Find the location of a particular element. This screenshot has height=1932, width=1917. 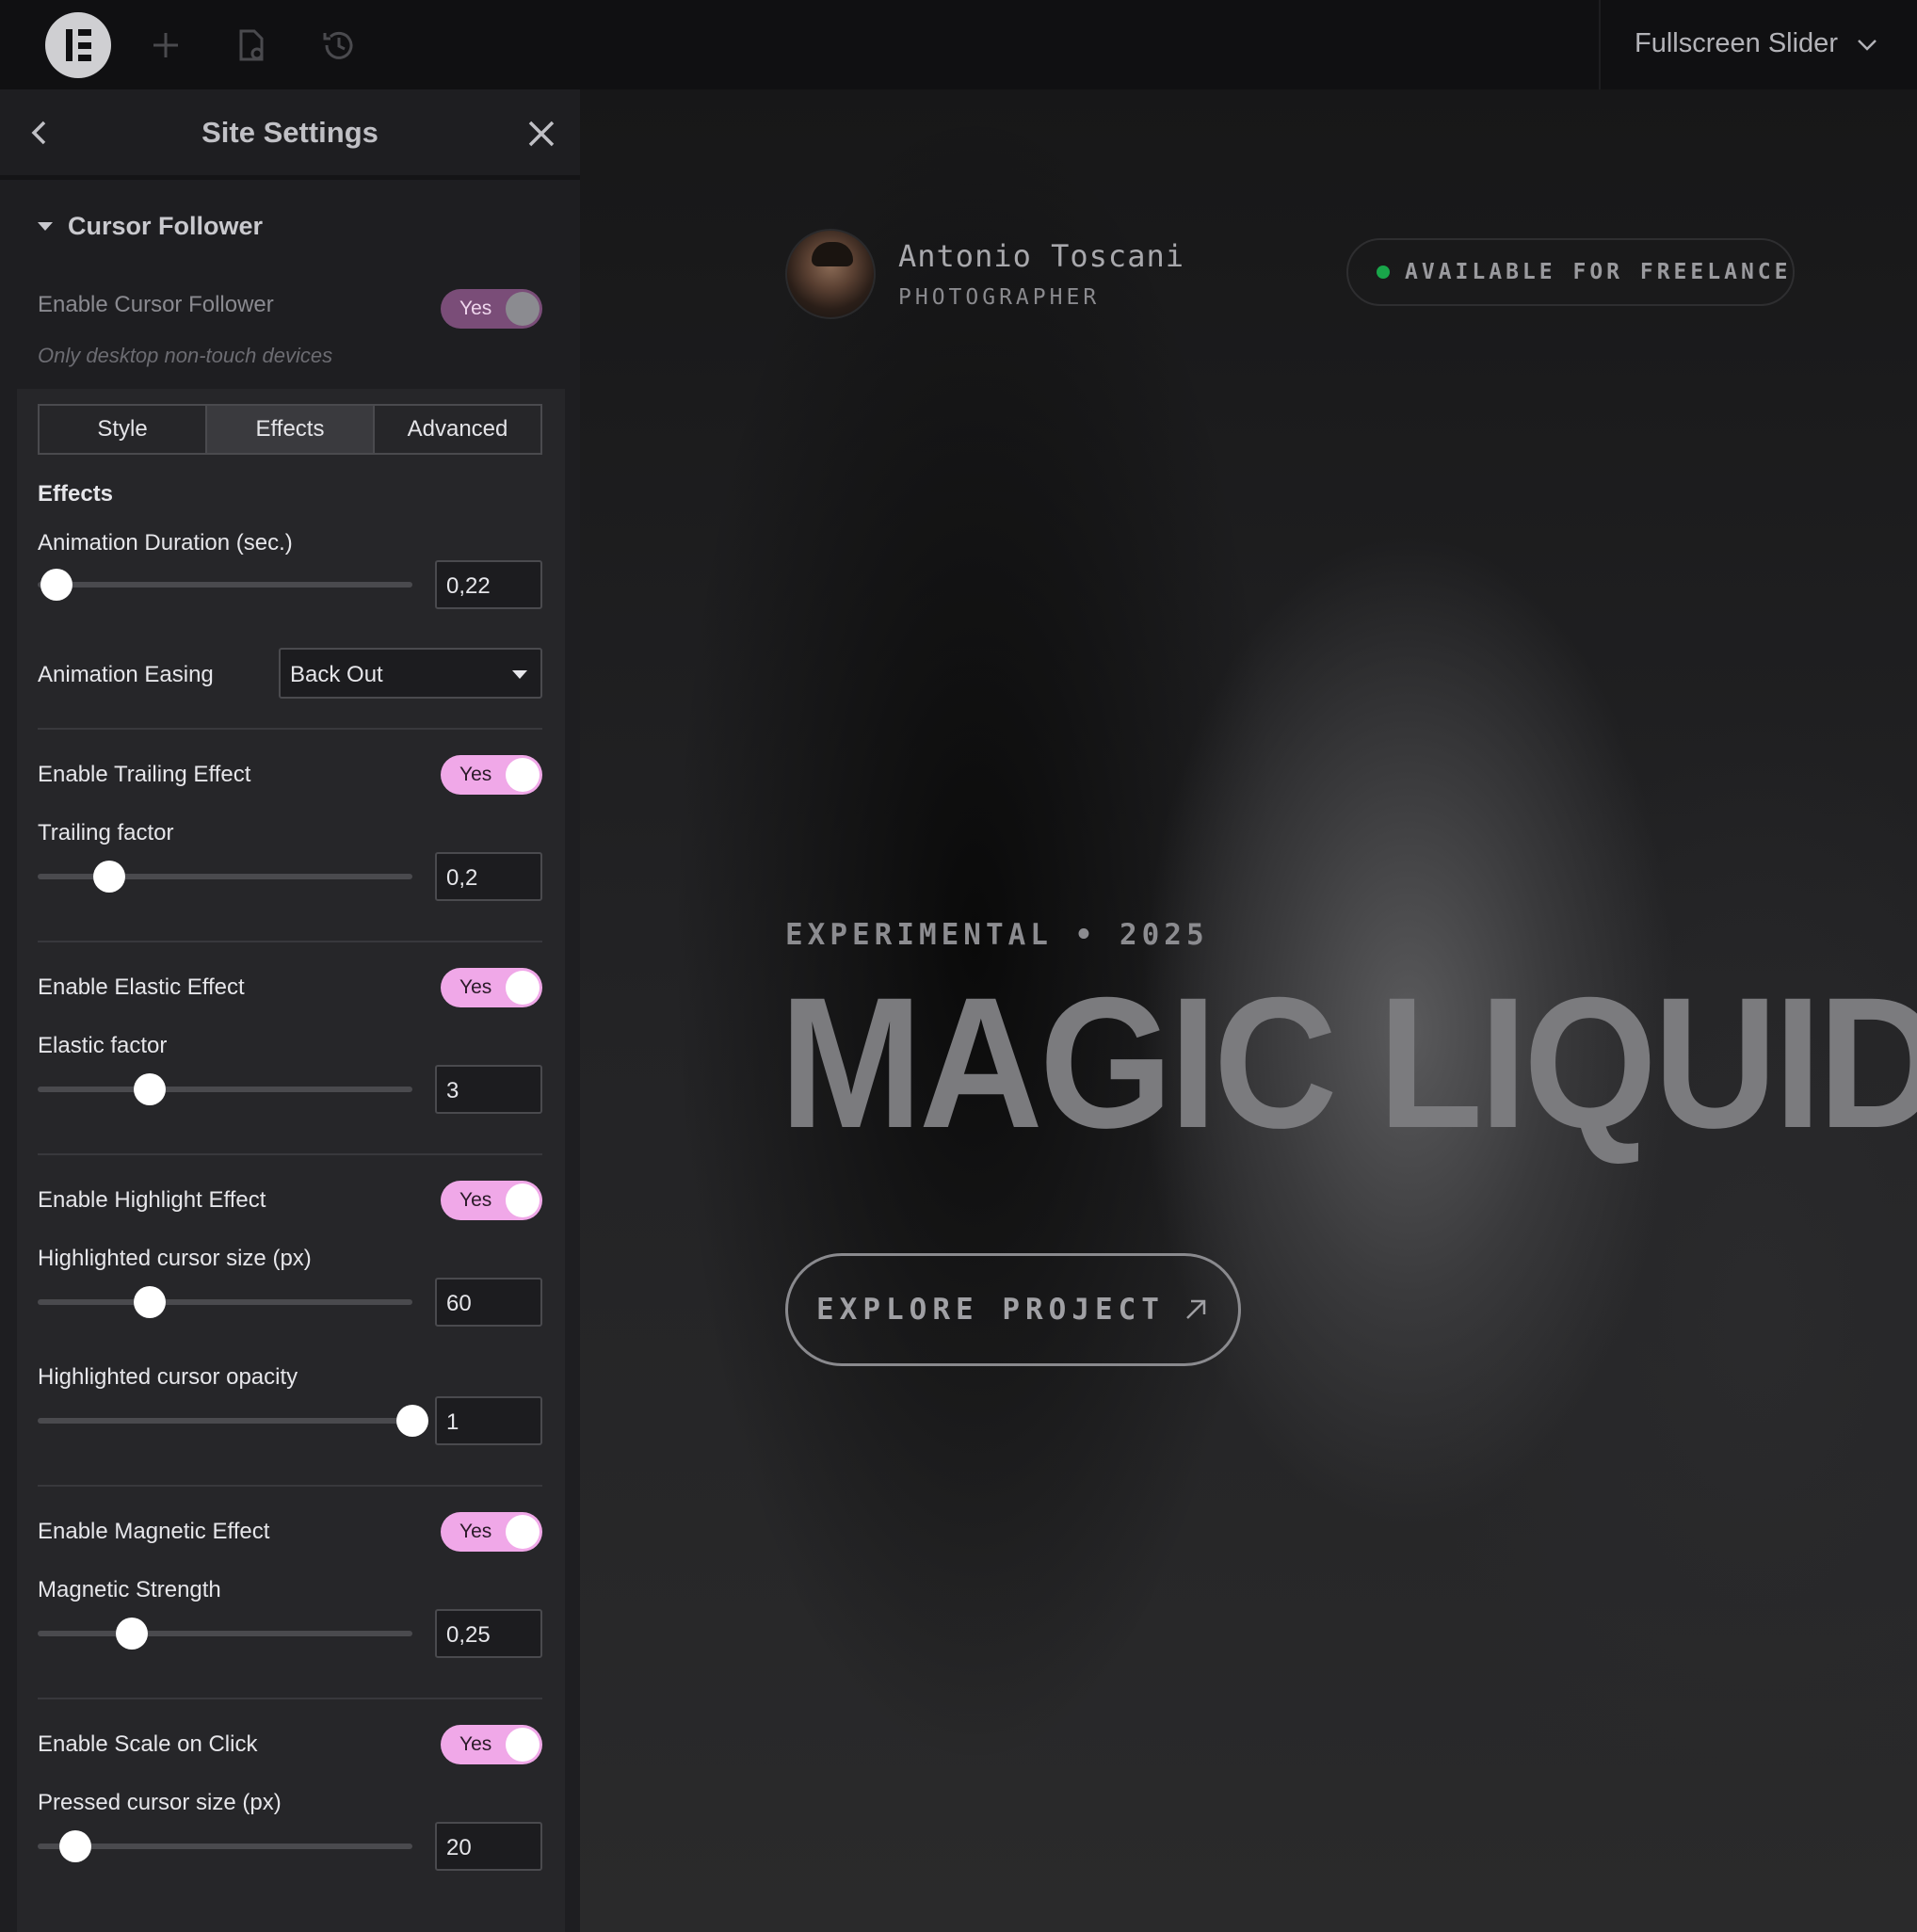

tab-bar: Style Effects Advanced is located at coordinates (290, 429).